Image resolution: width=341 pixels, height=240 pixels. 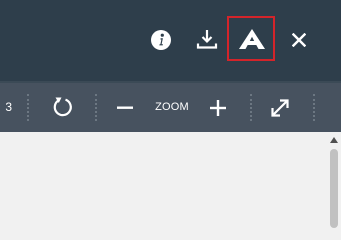 What do you see at coordinates (63, 107) in the screenshot?
I see `rotate-icon` at bounding box center [63, 107].